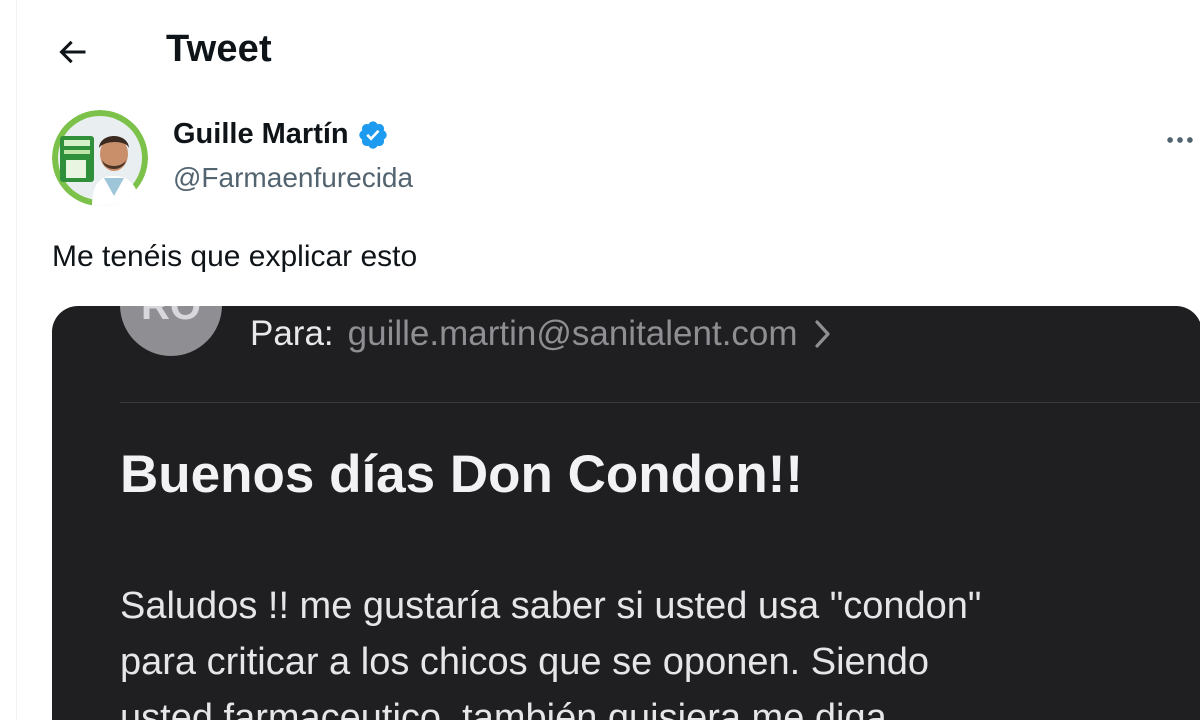 The height and width of the screenshot is (720, 1200). Describe the element at coordinates (372, 134) in the screenshot. I see `verified-badge-icon` at that location.